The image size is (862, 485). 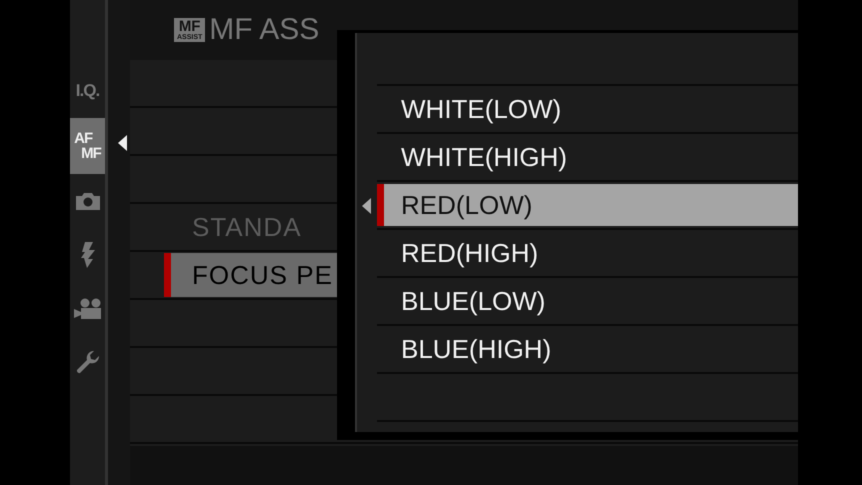 What do you see at coordinates (587, 109) in the screenshot?
I see `option-item: WHITE(LOW)` at bounding box center [587, 109].